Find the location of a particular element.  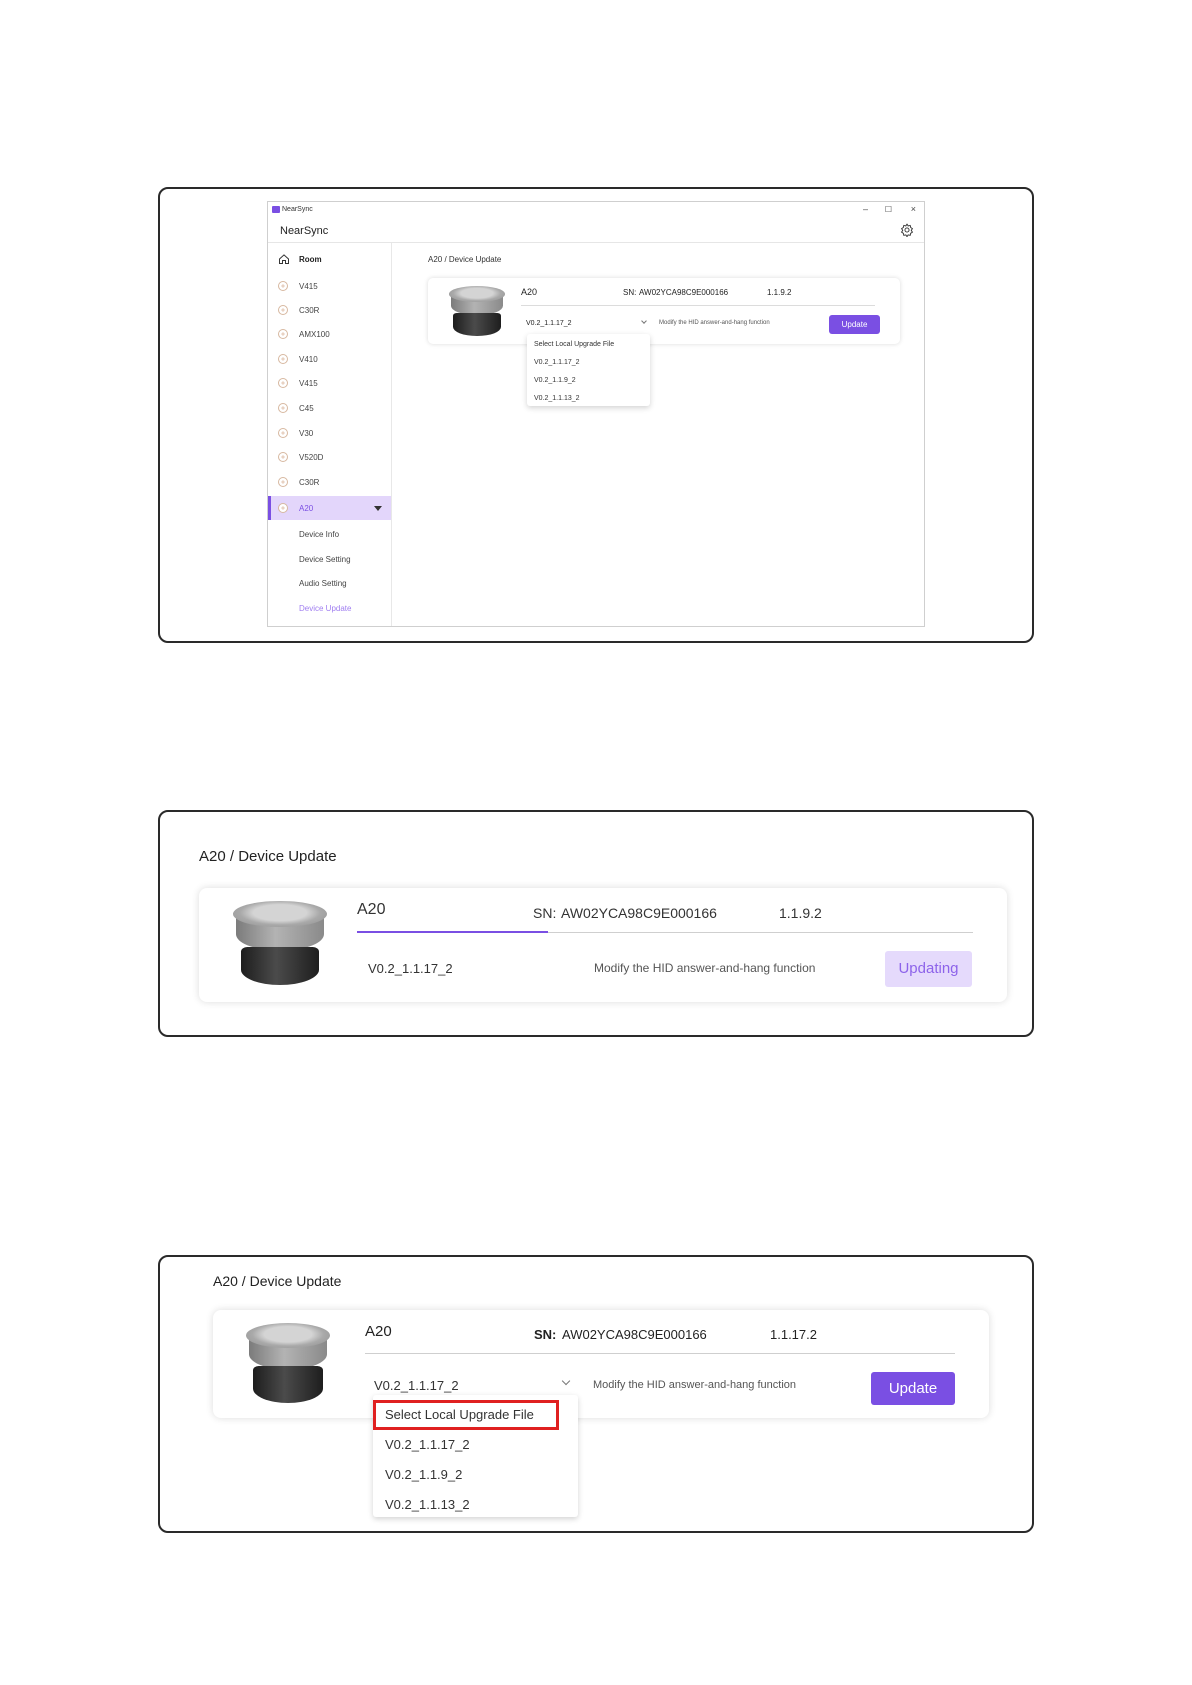

sidebar-device-label: V30 is located at coordinates (306, 433).